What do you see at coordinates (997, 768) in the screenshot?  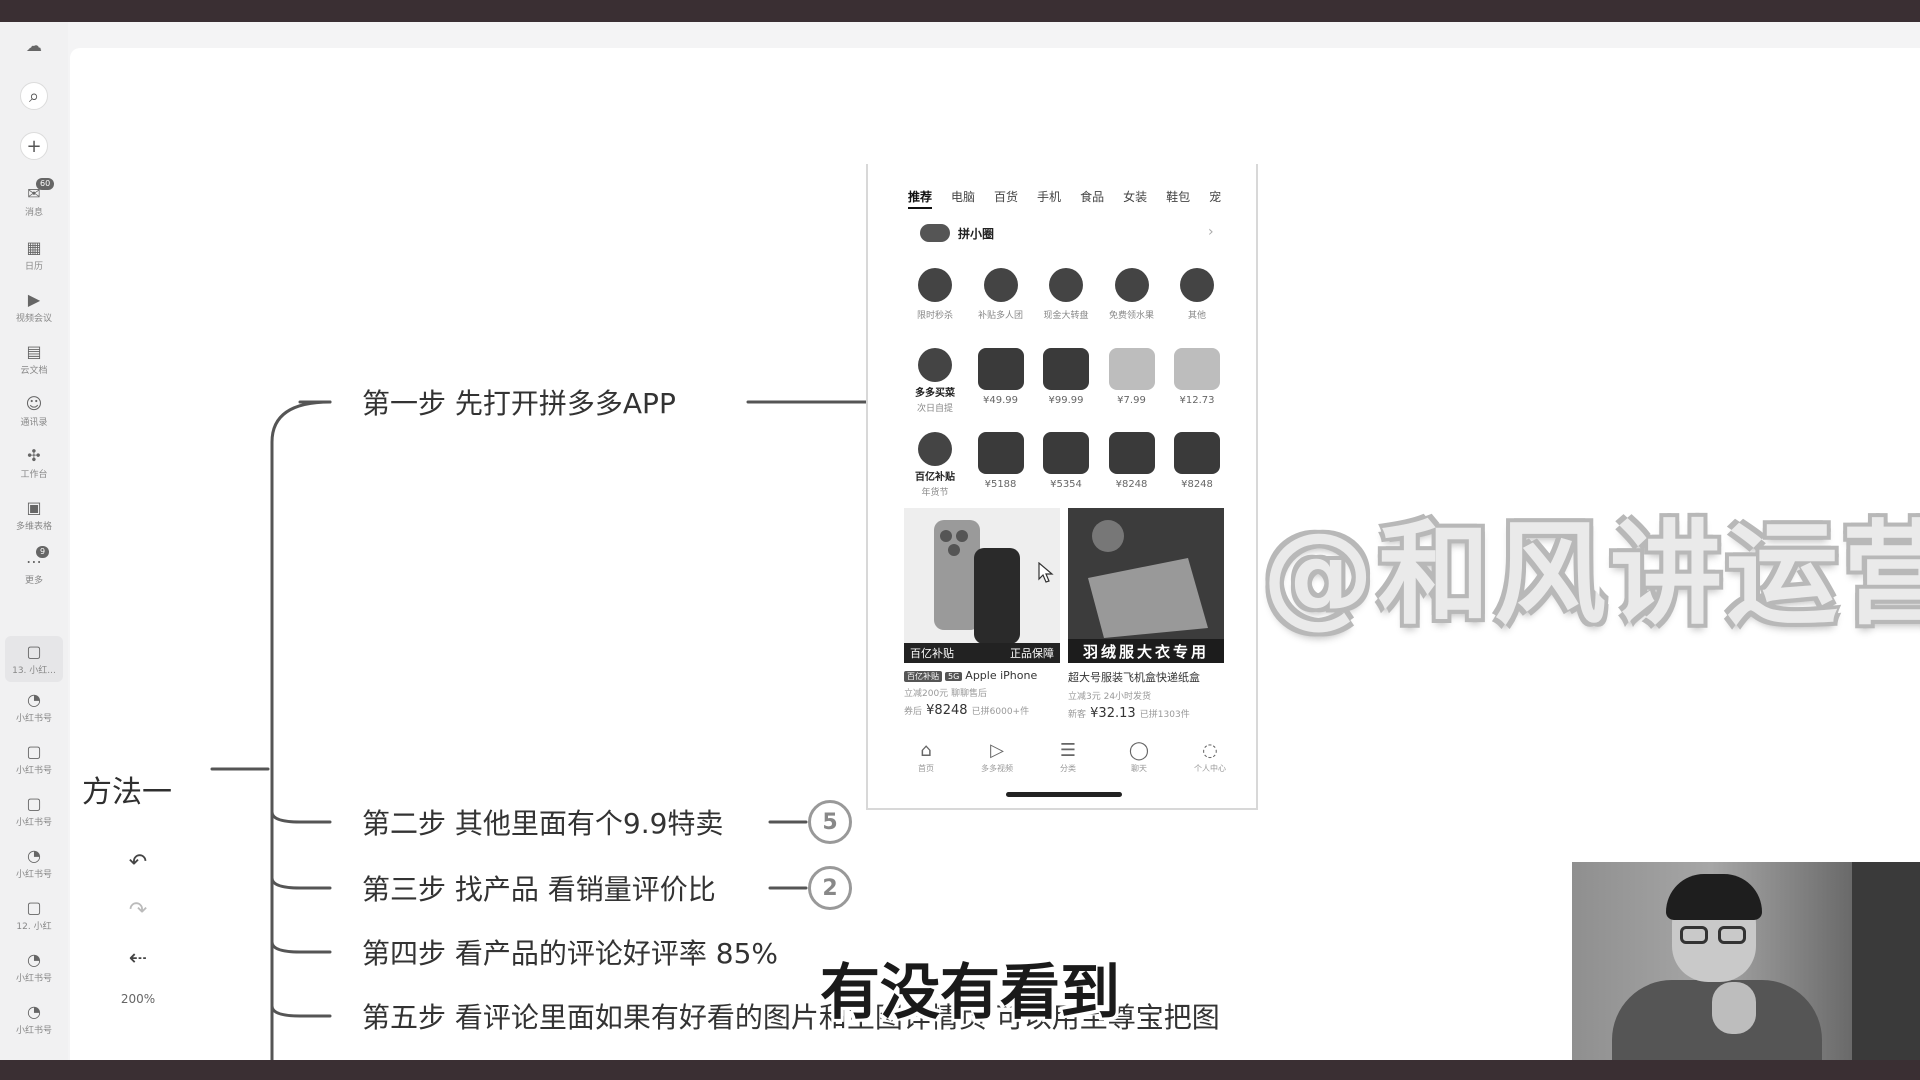 I see `nav-label: 多多视频` at bounding box center [997, 768].